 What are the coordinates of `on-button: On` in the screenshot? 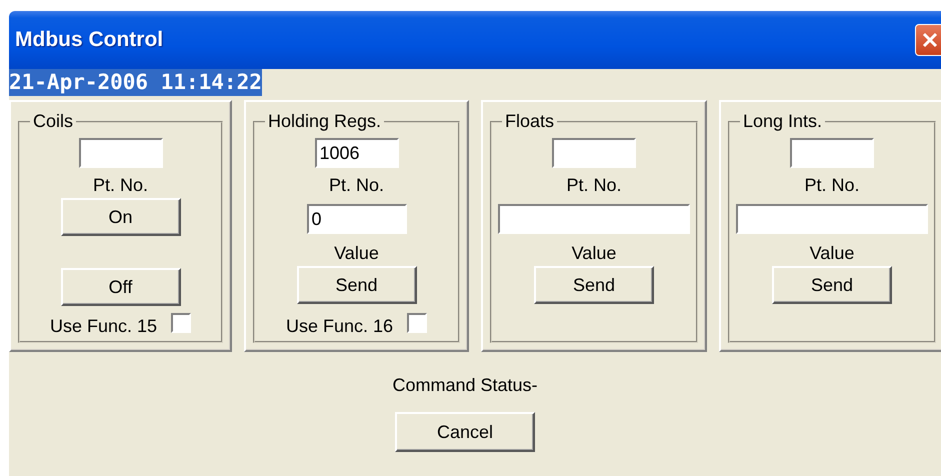 It's located at (120, 217).